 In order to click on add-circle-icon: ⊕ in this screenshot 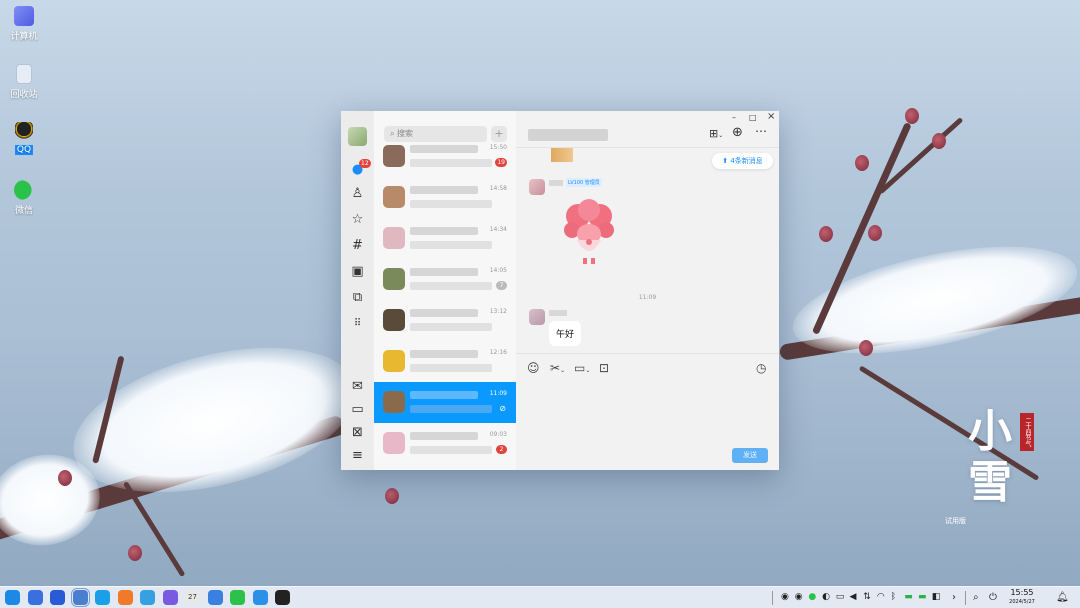, I will do `click(737, 132)`.